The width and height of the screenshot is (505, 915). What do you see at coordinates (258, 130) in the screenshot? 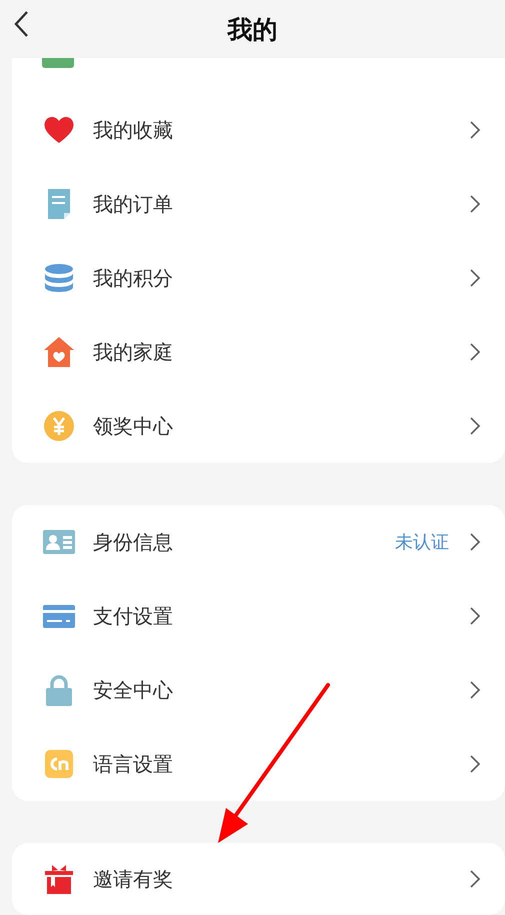
I see `menu-item: 我的收藏` at bounding box center [258, 130].